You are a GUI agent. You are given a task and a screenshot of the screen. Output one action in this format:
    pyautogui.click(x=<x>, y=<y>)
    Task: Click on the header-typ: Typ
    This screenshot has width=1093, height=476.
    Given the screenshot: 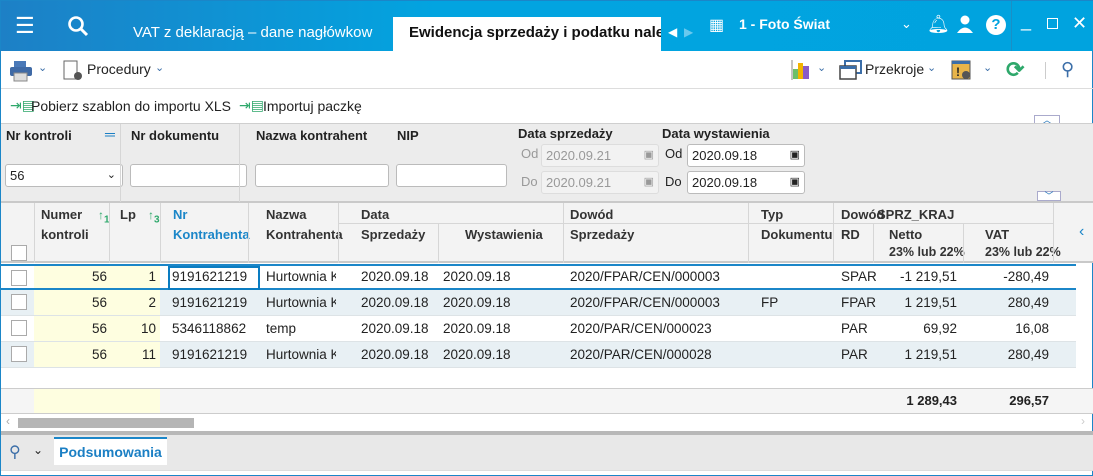 What is the action you would take?
    pyautogui.click(x=772, y=215)
    